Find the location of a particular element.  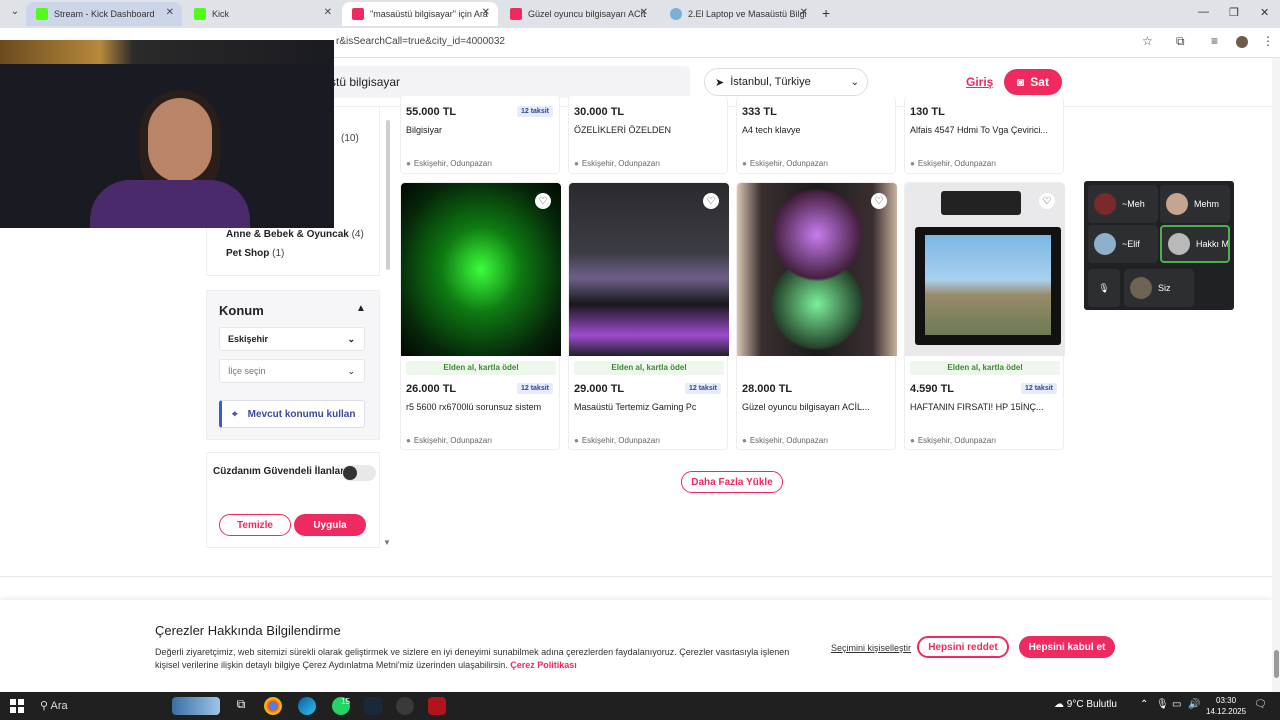

participant-tile: Hakkı M is located at coordinates (1195, 244).